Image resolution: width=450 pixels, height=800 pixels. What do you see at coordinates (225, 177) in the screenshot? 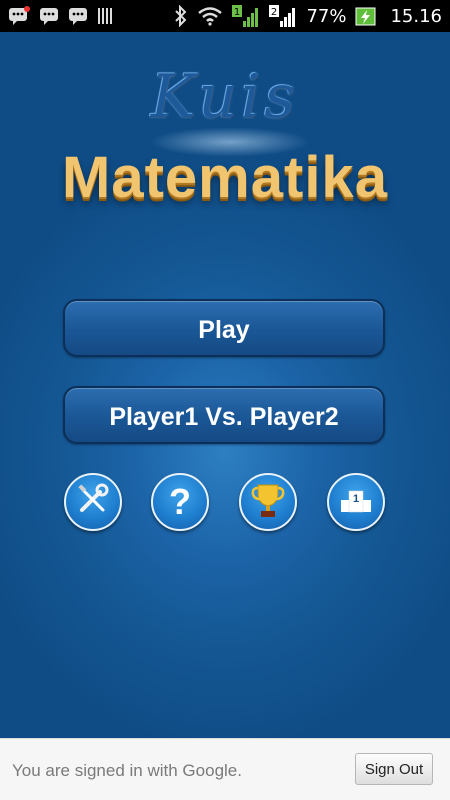
I see `logo-title-matematika: Matematika` at bounding box center [225, 177].